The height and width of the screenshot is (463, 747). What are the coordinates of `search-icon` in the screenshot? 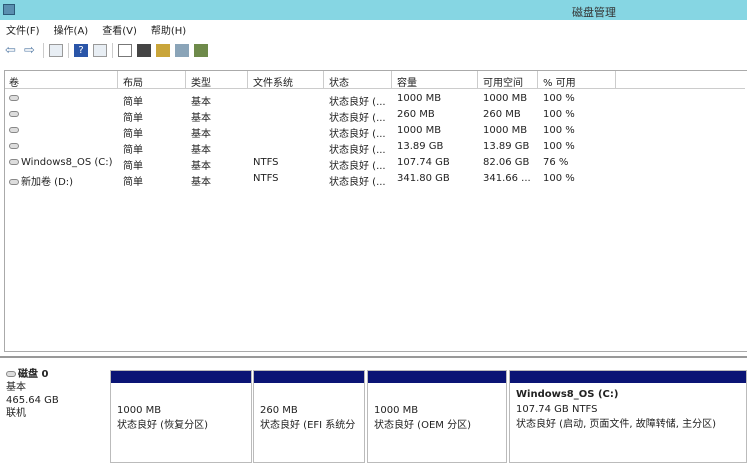 It's located at (182, 50).